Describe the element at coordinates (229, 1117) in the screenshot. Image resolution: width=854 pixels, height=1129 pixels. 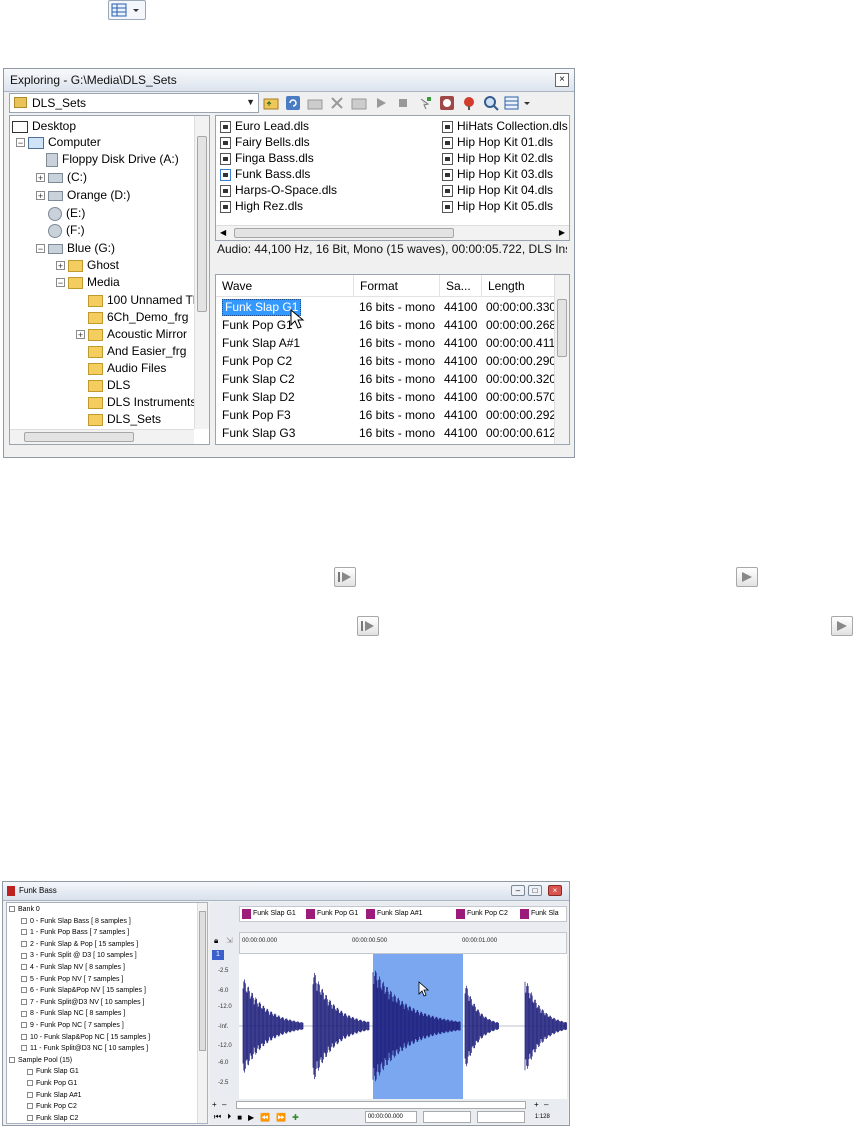
I see `play-from-start-icon: ⏵` at that location.